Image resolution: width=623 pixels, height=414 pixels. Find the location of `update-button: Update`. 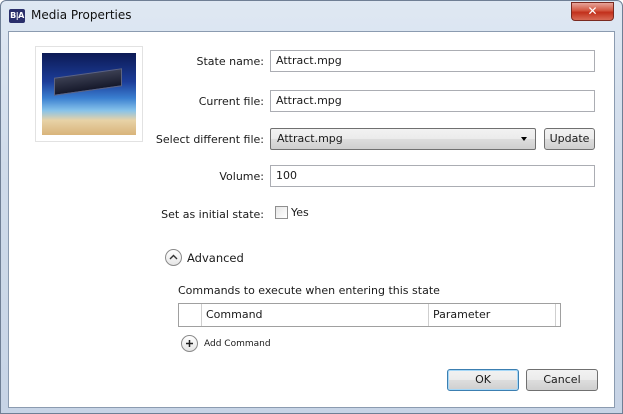

update-button: Update is located at coordinates (569, 139).